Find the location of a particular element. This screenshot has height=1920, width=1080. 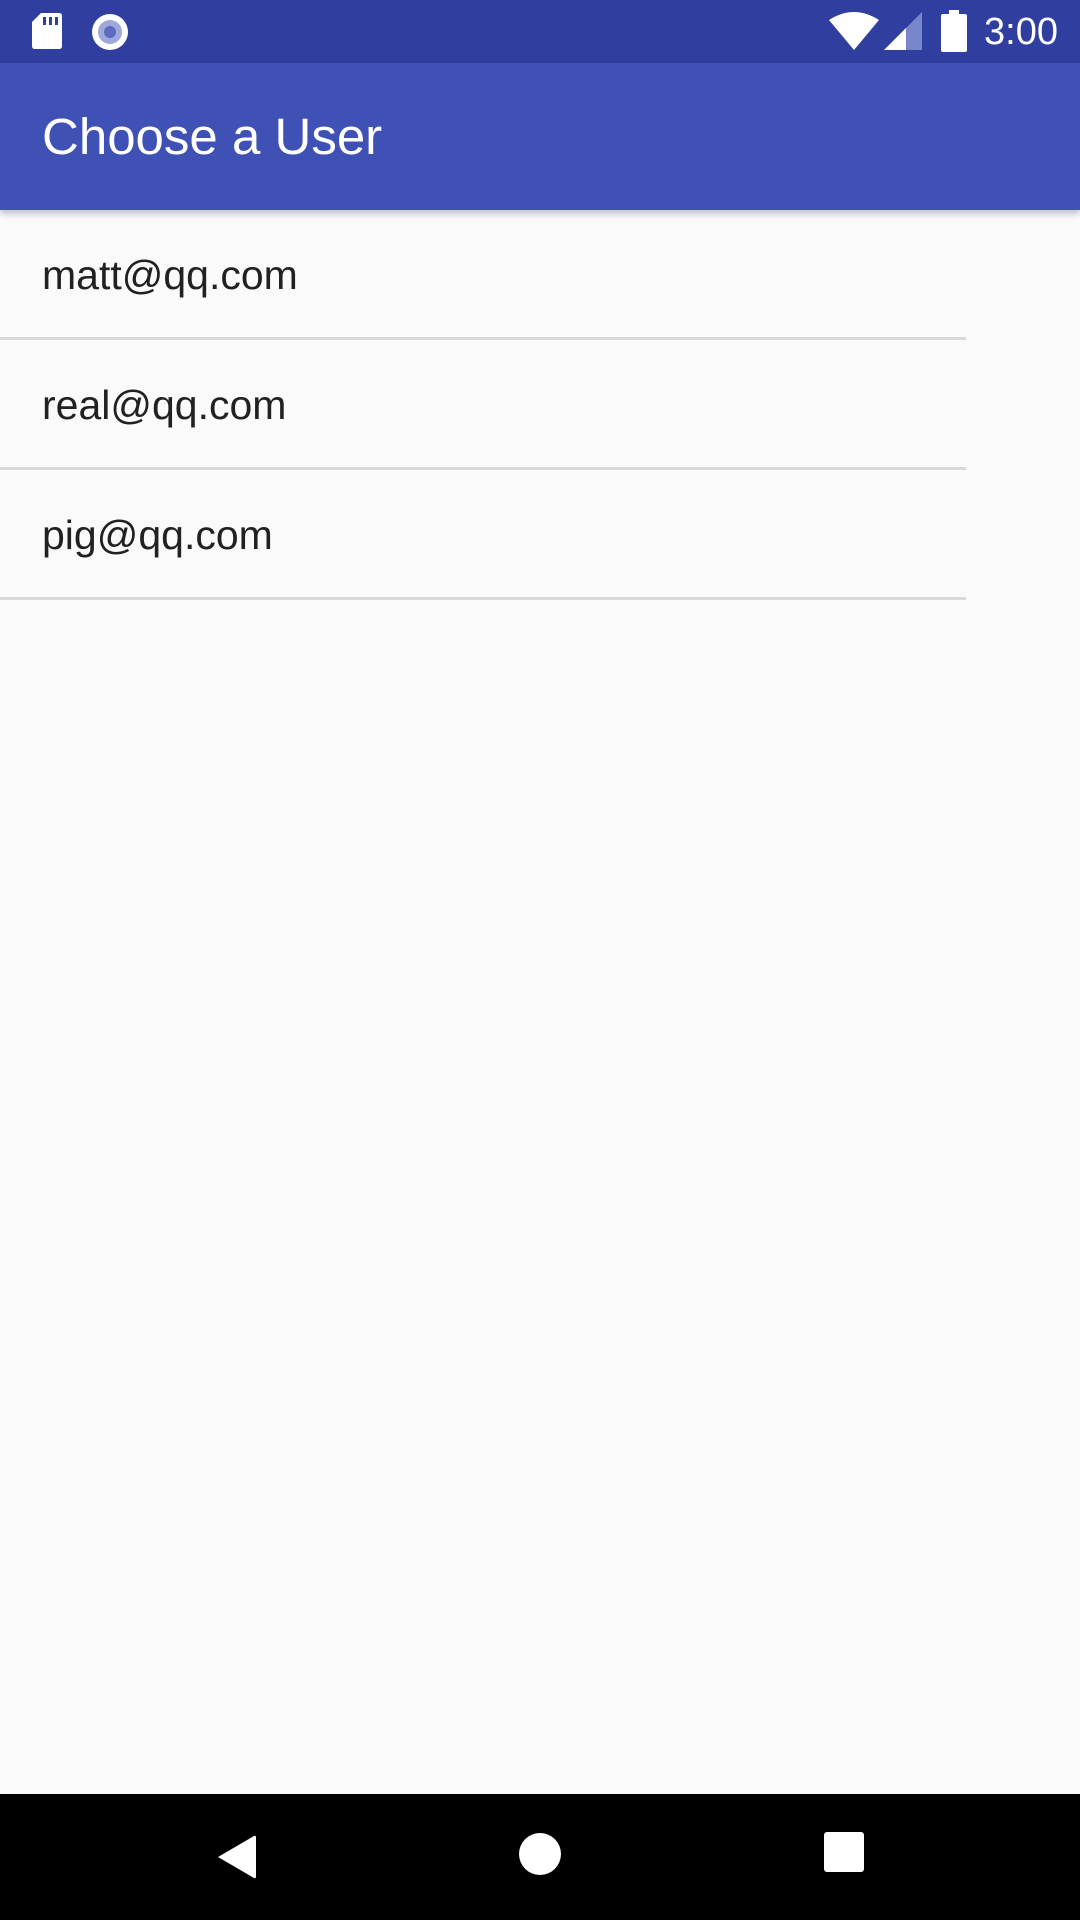

user-email: real@qq.com is located at coordinates (164, 405).